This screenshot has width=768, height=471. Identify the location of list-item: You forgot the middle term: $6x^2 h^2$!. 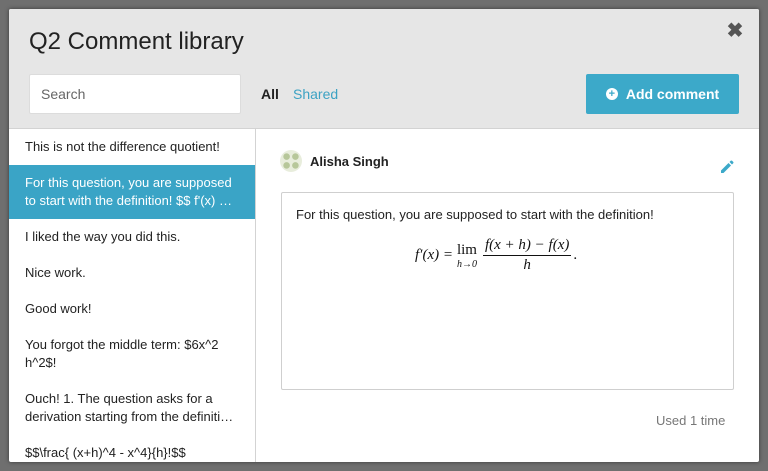
(132, 354).